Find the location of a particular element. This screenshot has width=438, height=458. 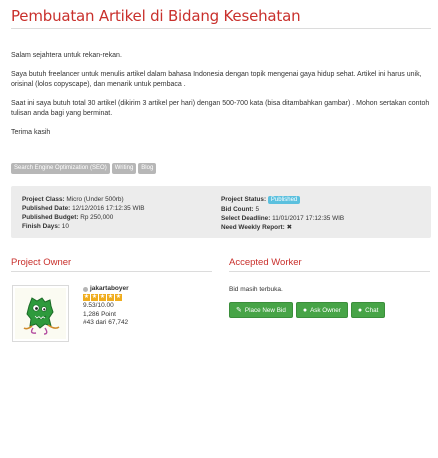

description-paragraph: Salam sejahtera untuk rekan-rekan. is located at coordinates (66, 55).